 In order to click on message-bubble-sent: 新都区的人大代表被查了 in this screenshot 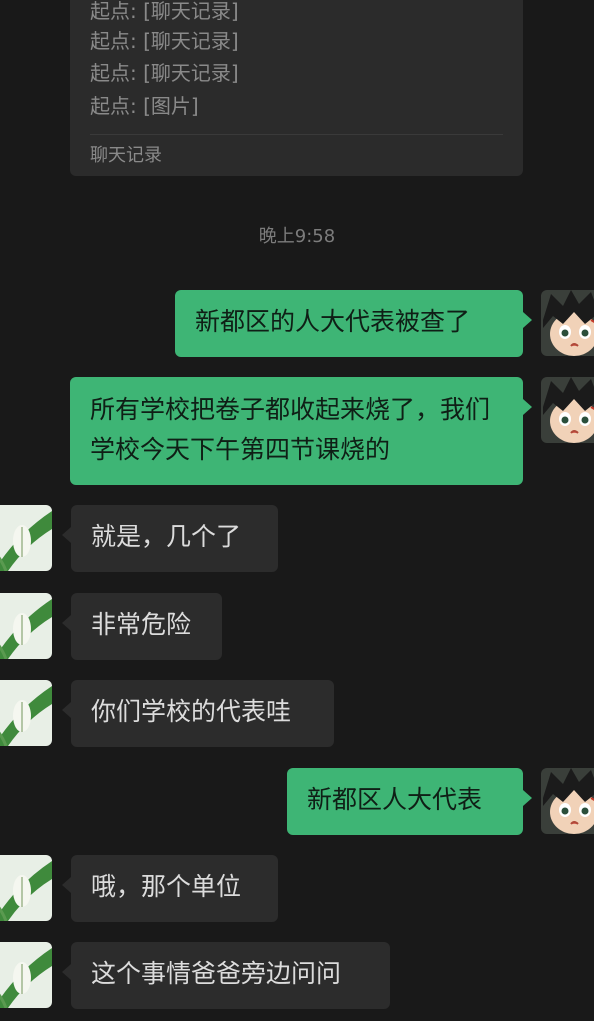, I will do `click(353, 323)`.